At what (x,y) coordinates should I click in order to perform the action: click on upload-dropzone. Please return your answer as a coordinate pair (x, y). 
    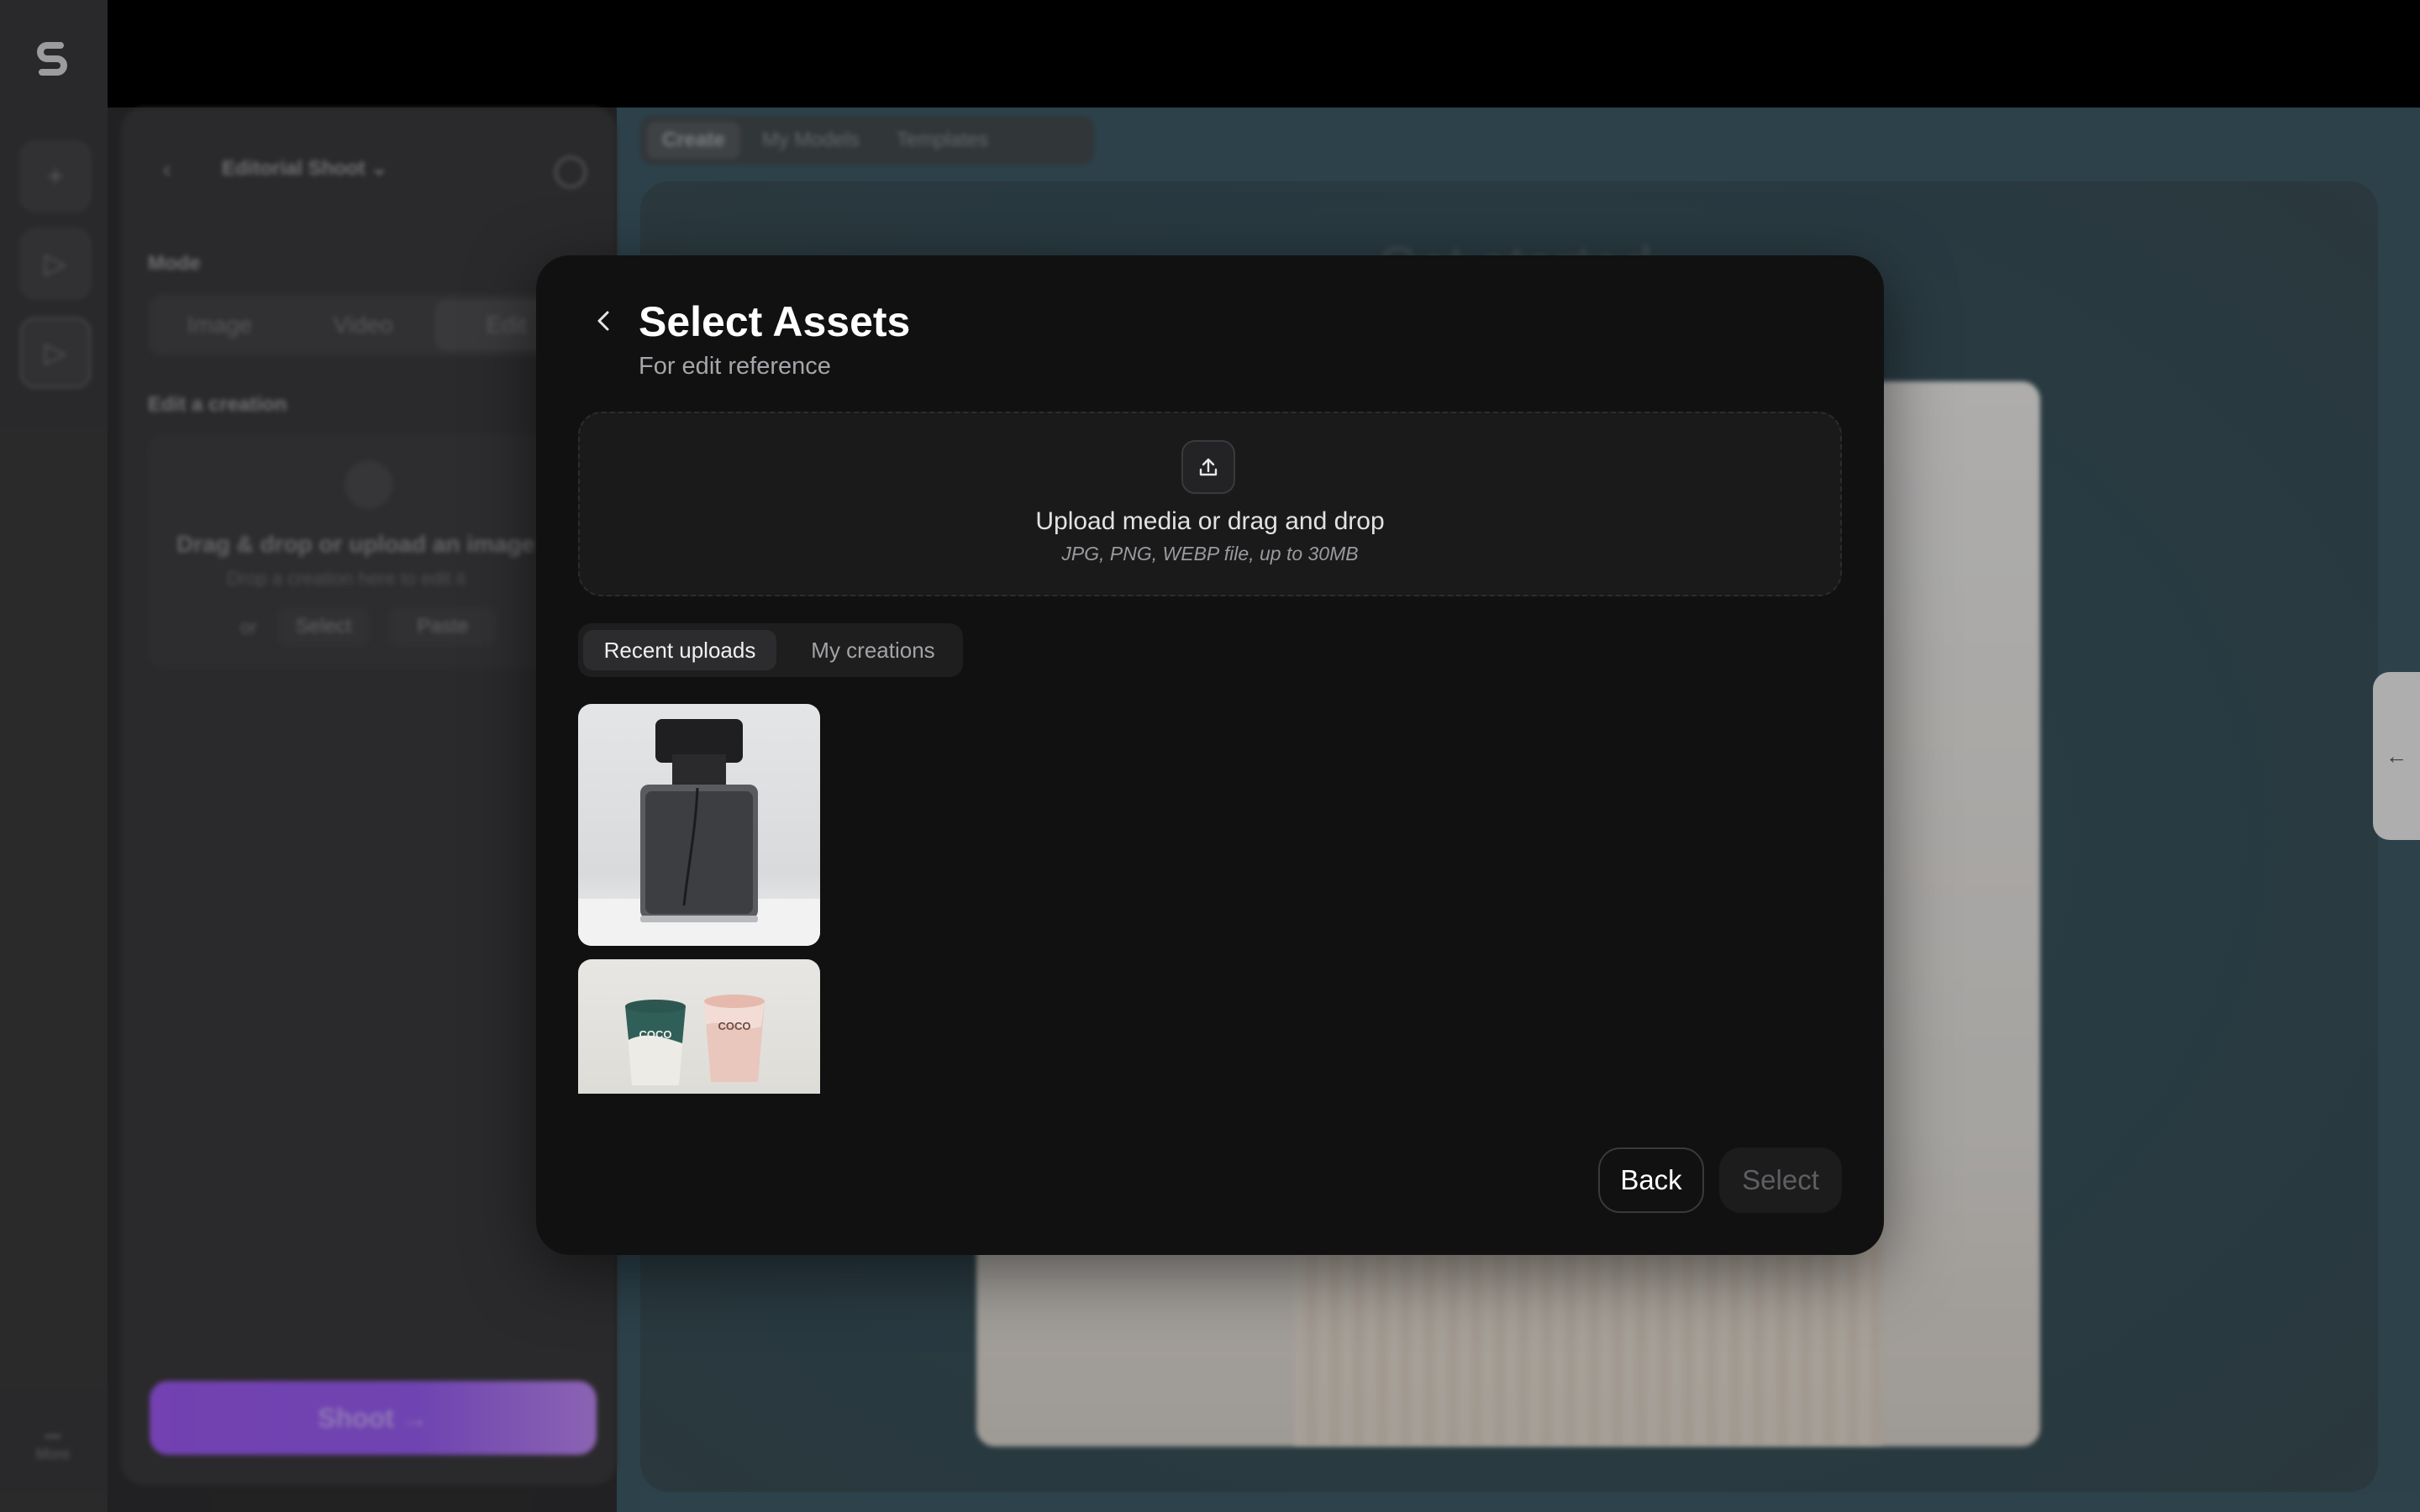
    Looking at the image, I should click on (1210, 504).